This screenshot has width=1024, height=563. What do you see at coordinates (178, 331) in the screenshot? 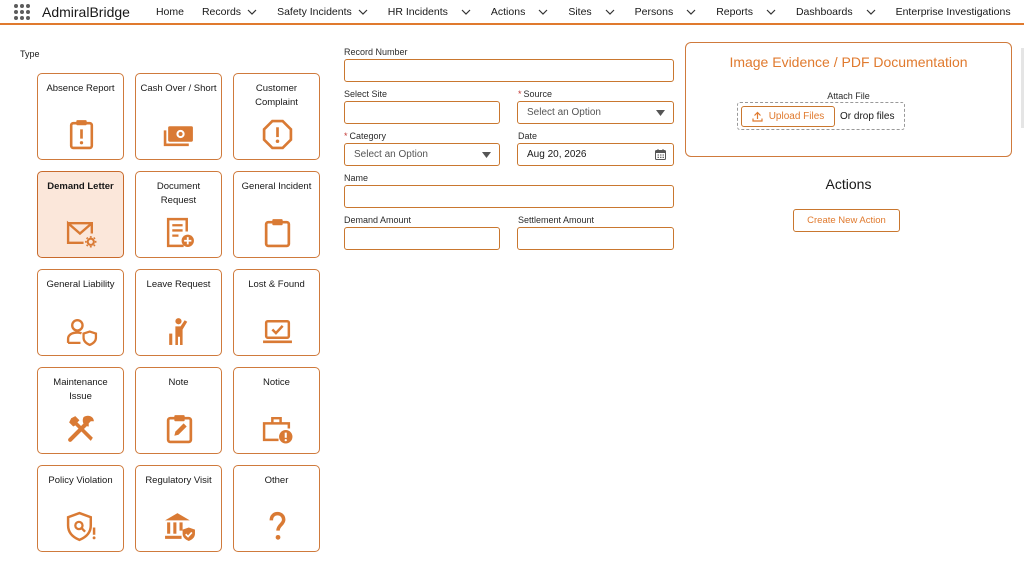
I see `person-leaving-icon` at bounding box center [178, 331].